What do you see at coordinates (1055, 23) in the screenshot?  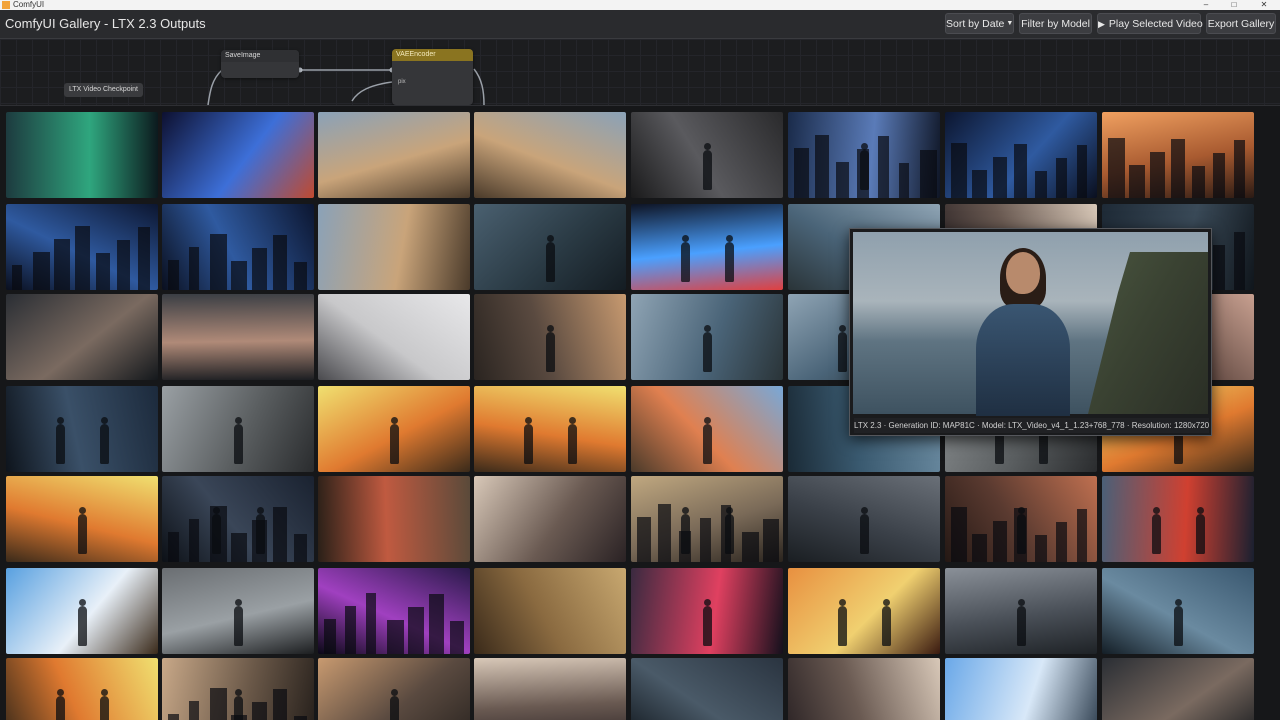 I see `filter-by-model-button: Filter by Model` at bounding box center [1055, 23].